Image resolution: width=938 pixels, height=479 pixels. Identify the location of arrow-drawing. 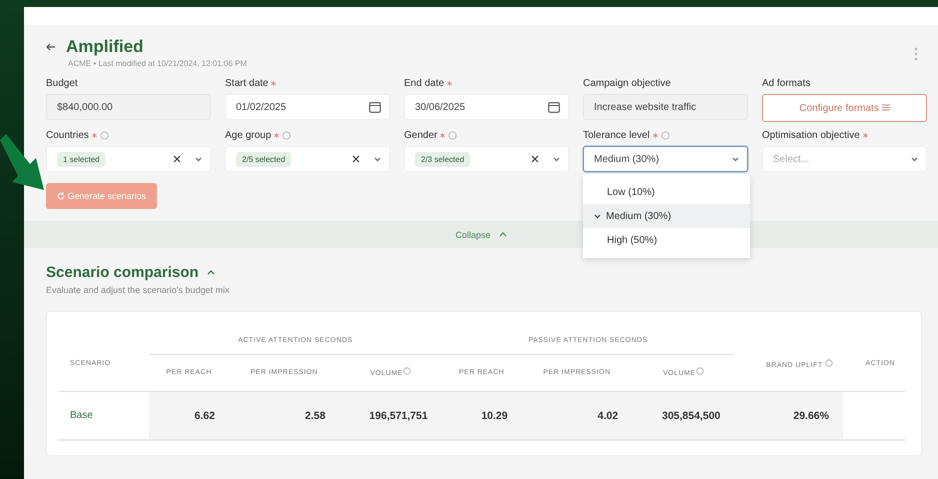
(23, 163).